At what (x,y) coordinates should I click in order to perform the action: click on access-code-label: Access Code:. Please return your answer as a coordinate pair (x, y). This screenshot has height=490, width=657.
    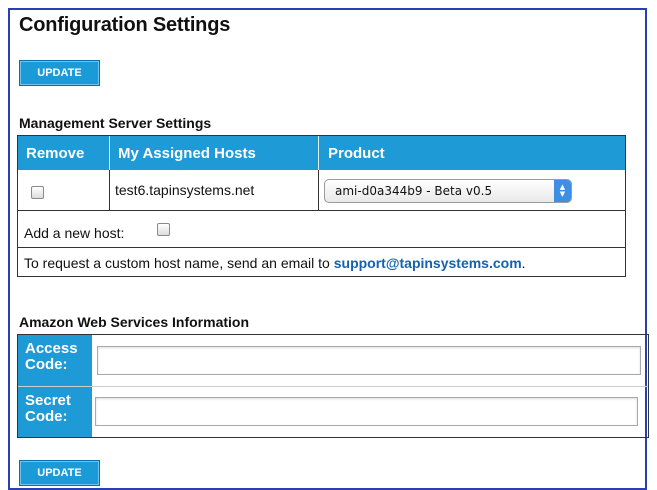
    Looking at the image, I should click on (55, 360).